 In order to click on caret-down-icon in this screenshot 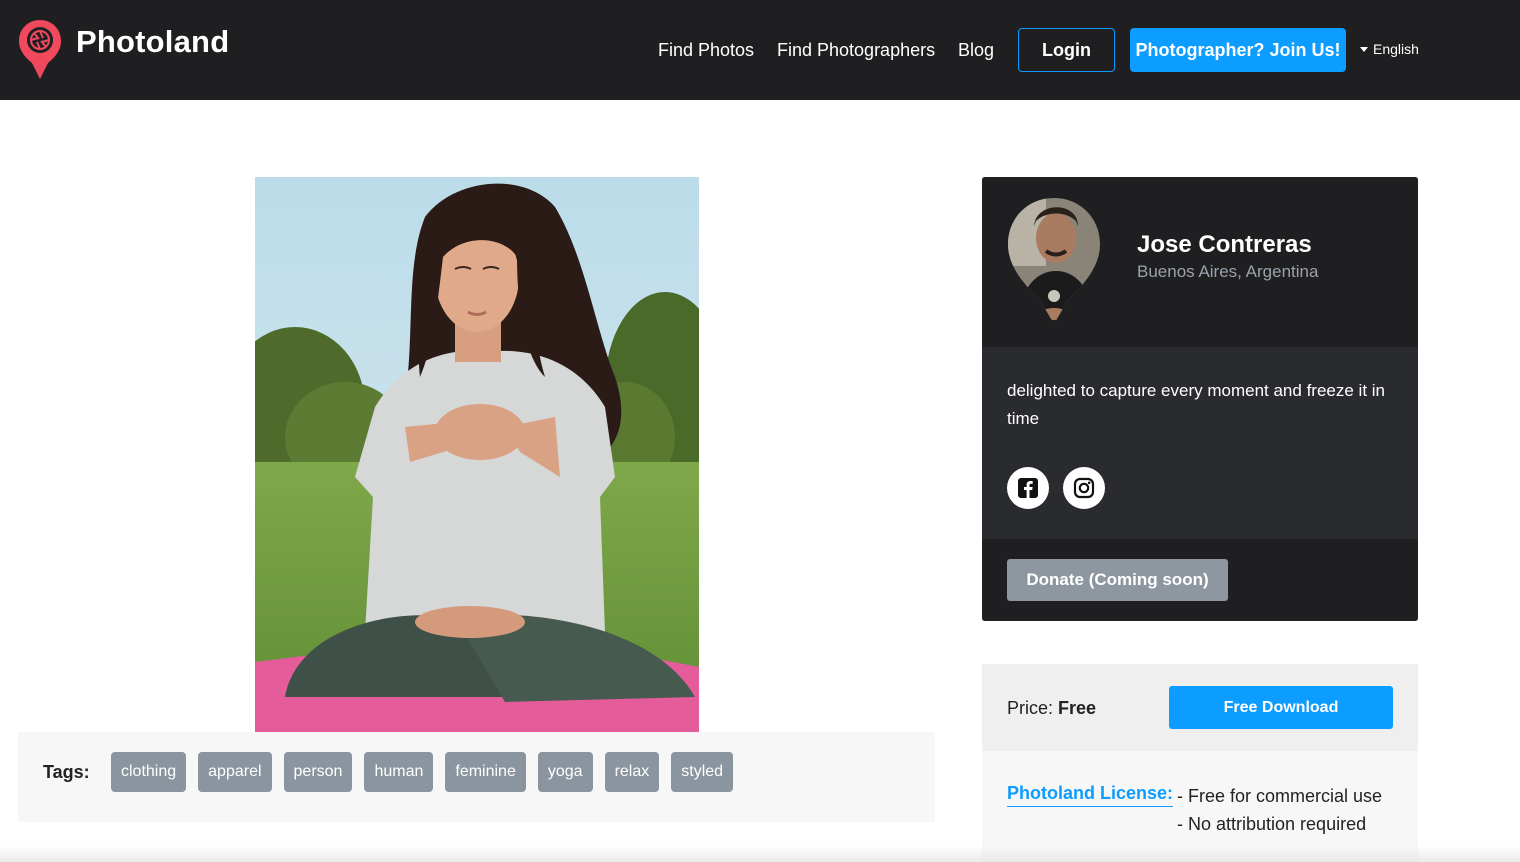, I will do `click(1364, 49)`.